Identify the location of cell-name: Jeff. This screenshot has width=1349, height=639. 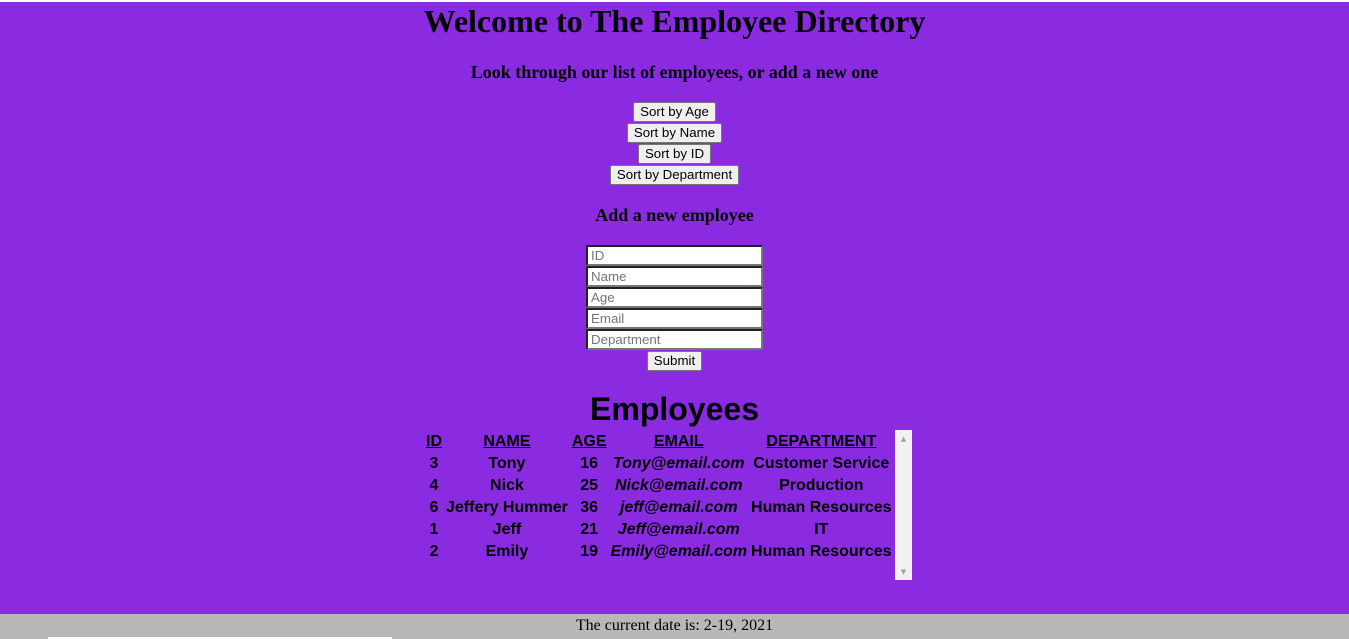
(507, 529).